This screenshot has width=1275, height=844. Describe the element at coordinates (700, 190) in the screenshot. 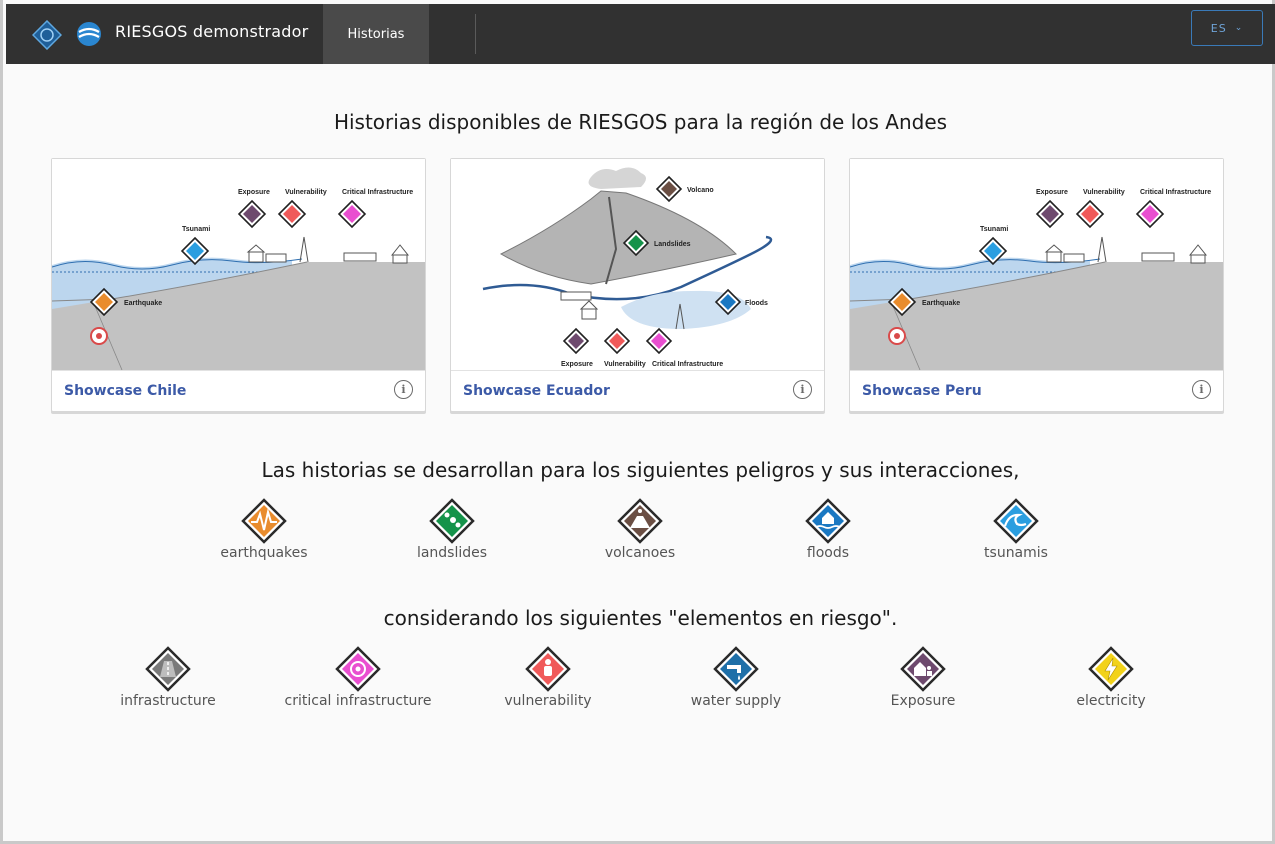

I see `label-volcano: Volcano` at that location.